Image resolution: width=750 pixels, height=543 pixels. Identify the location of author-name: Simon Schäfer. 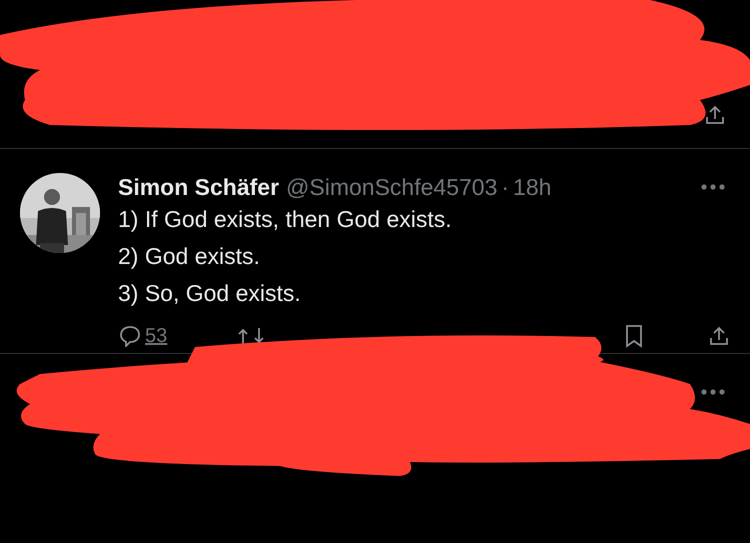
(199, 187).